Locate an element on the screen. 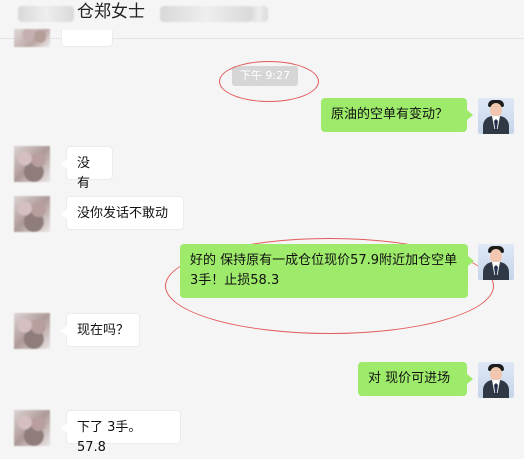  message-text: 好的 保持原有一成仓位现价57.9附近加仓空单3手！止损58.3 is located at coordinates (324, 270).